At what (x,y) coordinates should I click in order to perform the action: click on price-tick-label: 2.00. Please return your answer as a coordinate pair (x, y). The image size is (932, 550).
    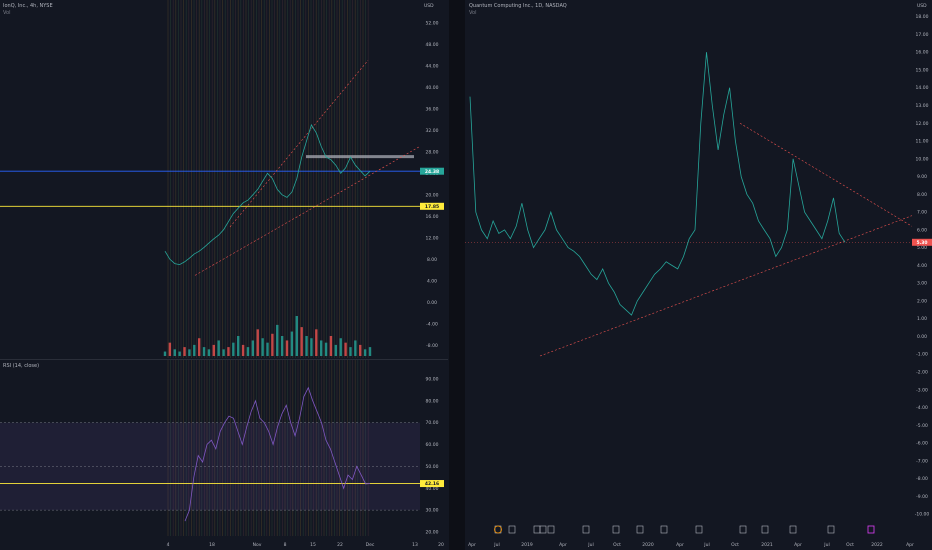
    Looking at the image, I should click on (922, 301).